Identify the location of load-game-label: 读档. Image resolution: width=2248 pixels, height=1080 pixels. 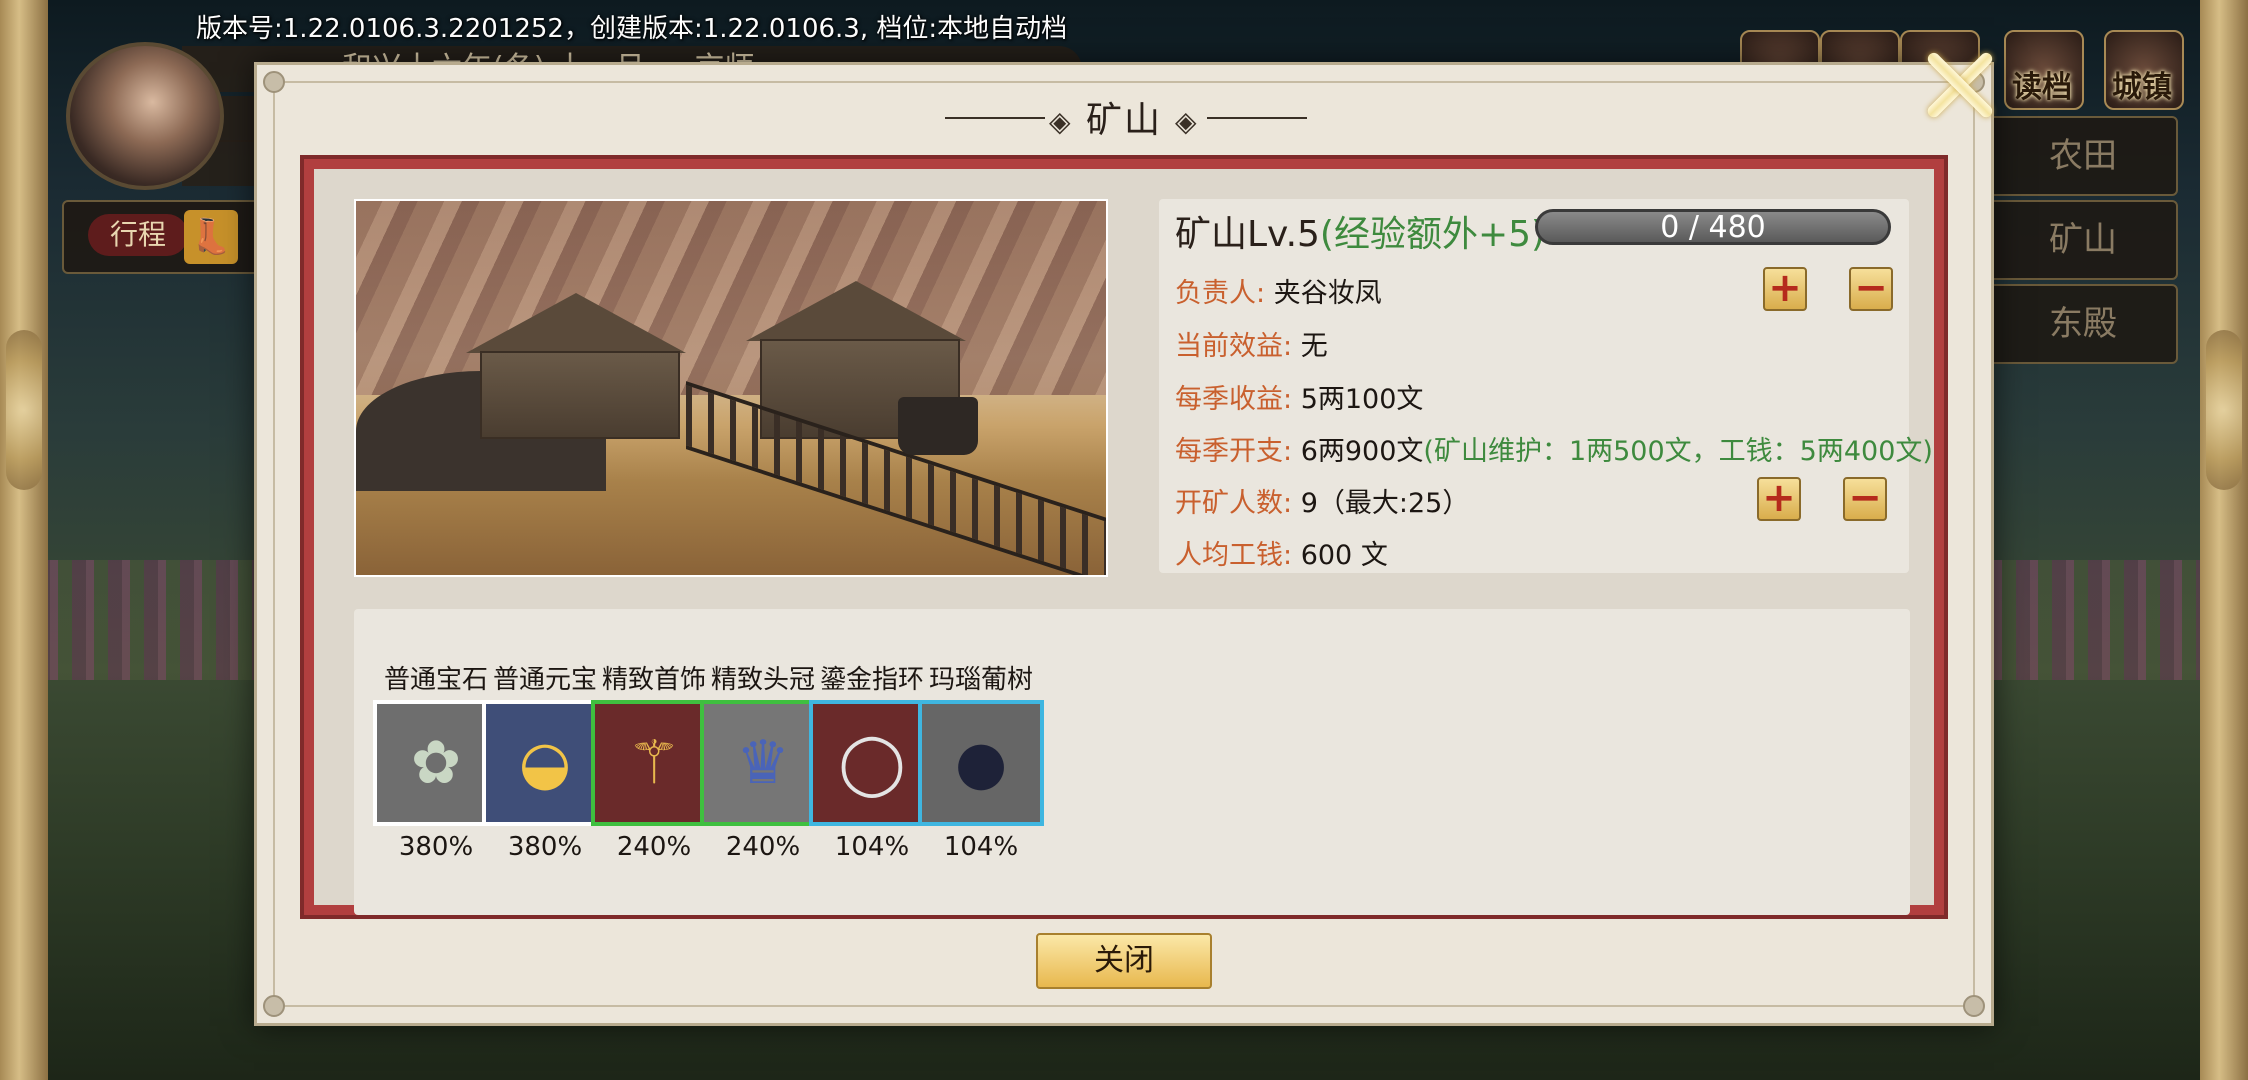
(2042, 87).